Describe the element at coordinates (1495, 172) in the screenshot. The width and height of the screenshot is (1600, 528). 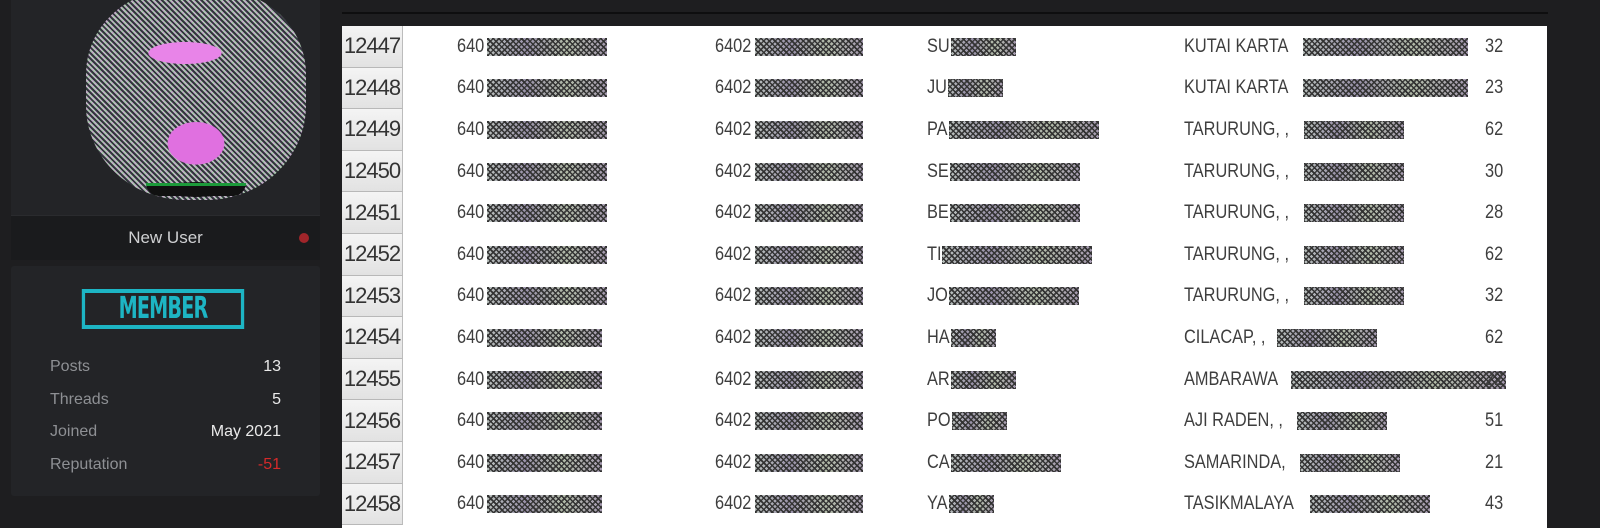
I see `age-cell: 30` at that location.